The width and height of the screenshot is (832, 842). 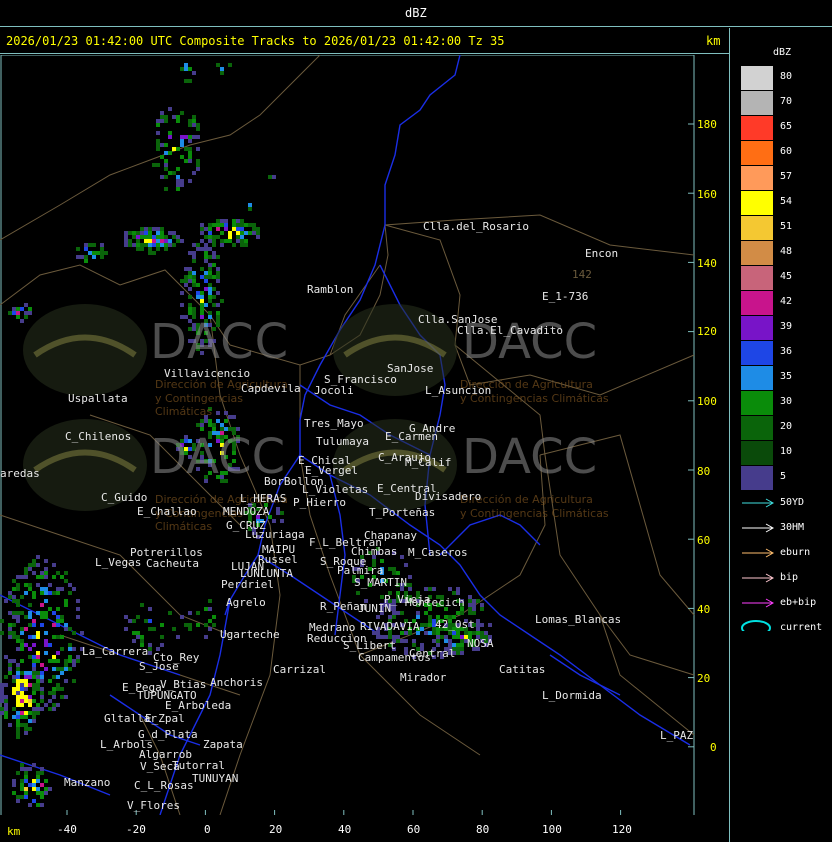 What do you see at coordinates (207, 373) in the screenshot?
I see `place-label: Villavicencio` at bounding box center [207, 373].